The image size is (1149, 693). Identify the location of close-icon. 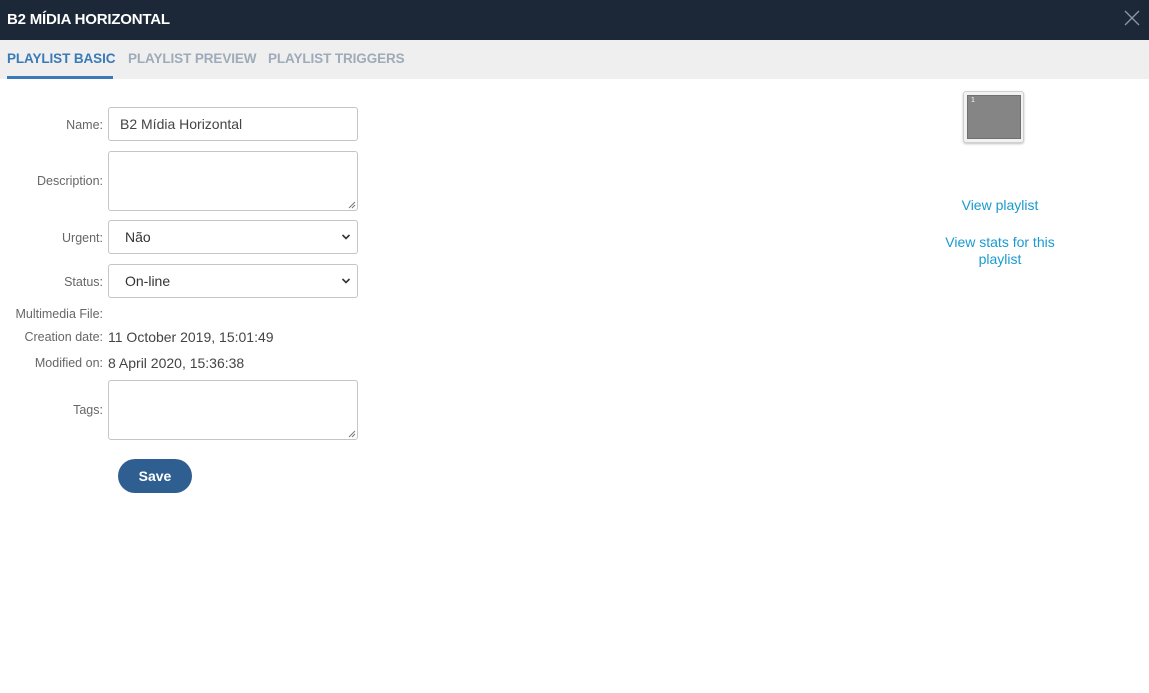
(1132, 18).